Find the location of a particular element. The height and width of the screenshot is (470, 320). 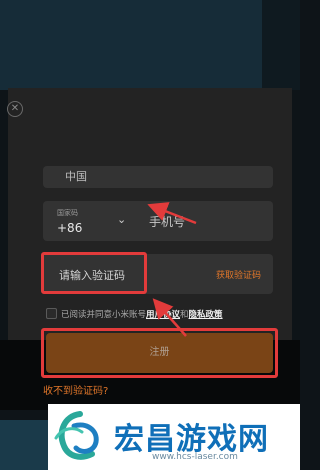

agreement-text: 已阅读并同意小米账号用户协议和隐私政策 is located at coordinates (142, 314).